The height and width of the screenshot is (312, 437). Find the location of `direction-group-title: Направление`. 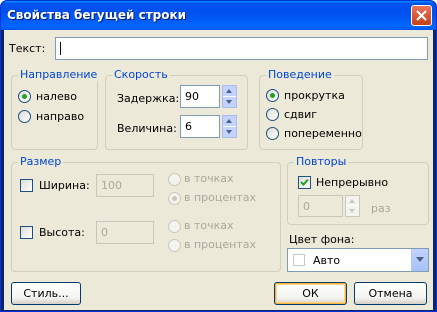

direction-group-title: Направление is located at coordinates (59, 74).